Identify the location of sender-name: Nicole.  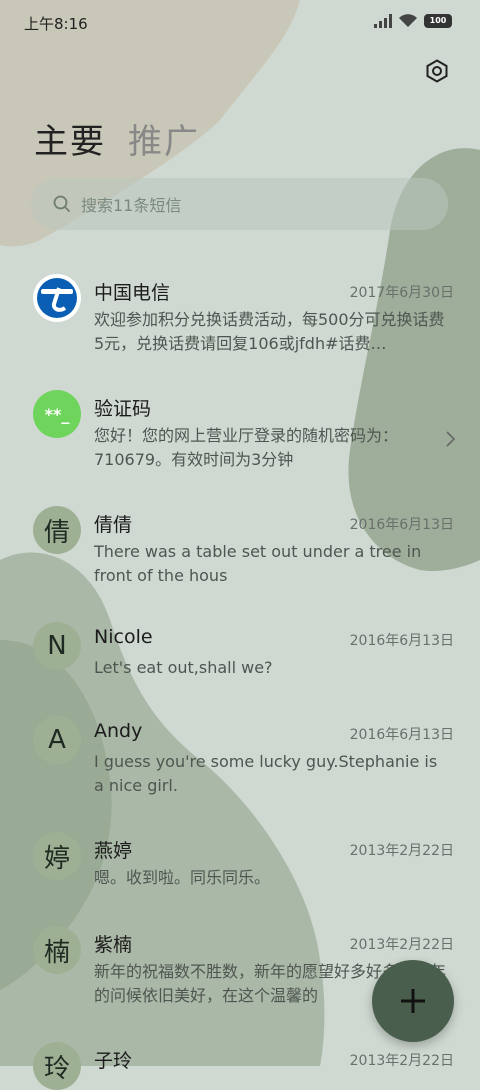
(123, 637).